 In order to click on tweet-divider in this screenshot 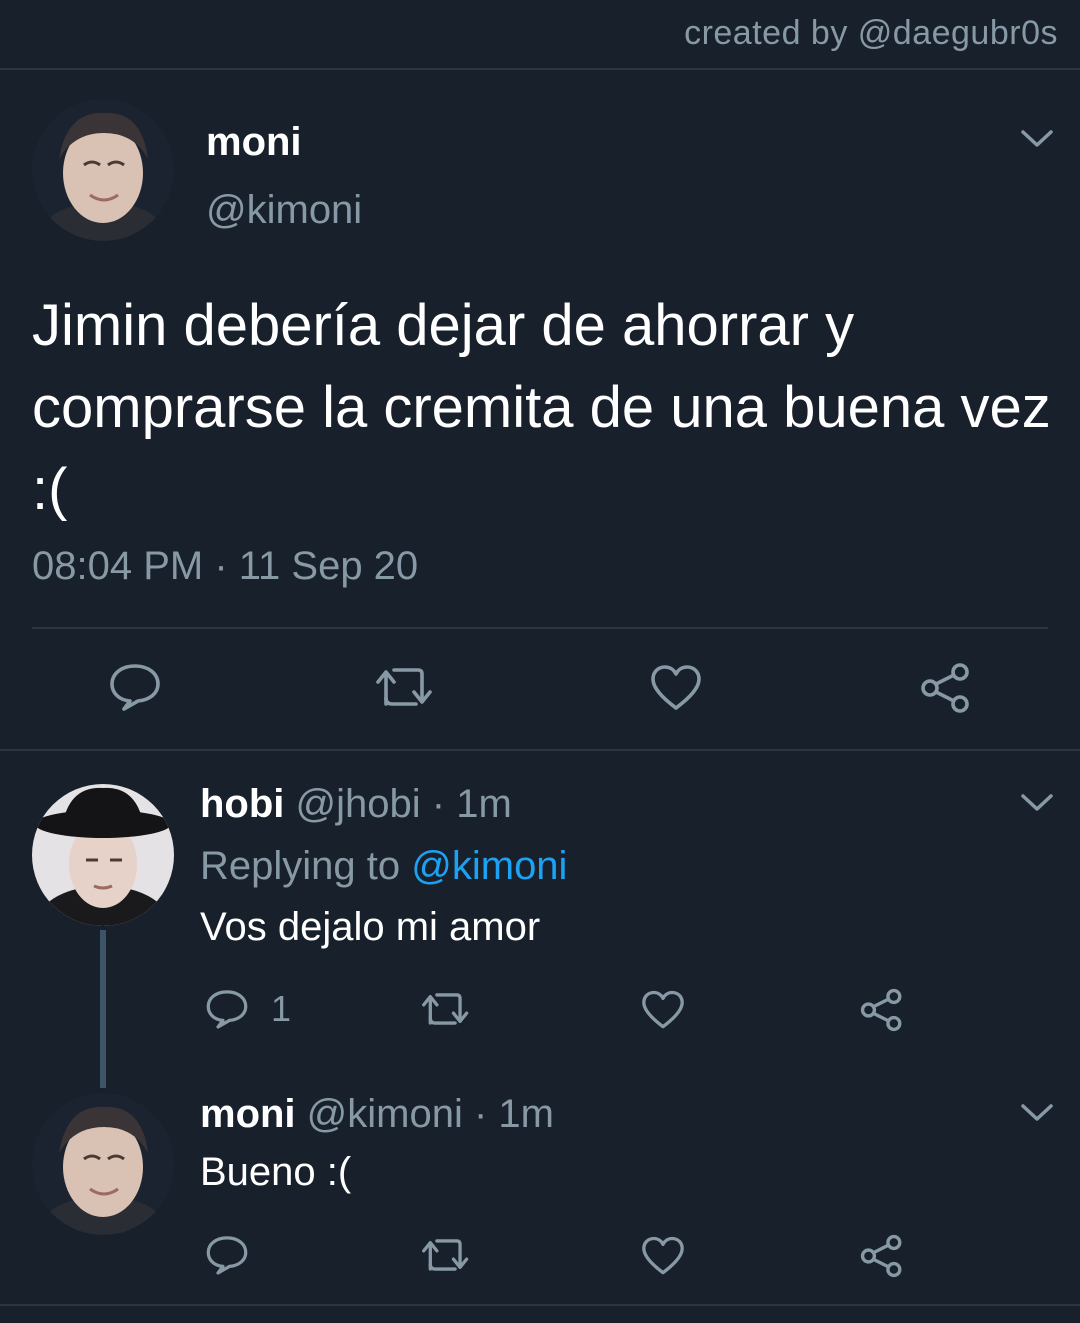, I will do `click(540, 628)`.